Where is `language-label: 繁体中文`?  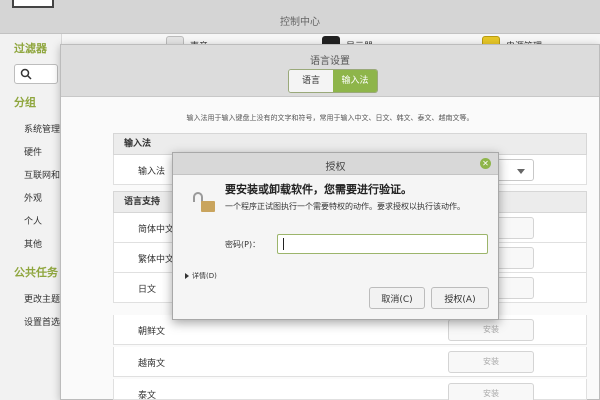
language-label: 繁体中文 is located at coordinates (156, 260).